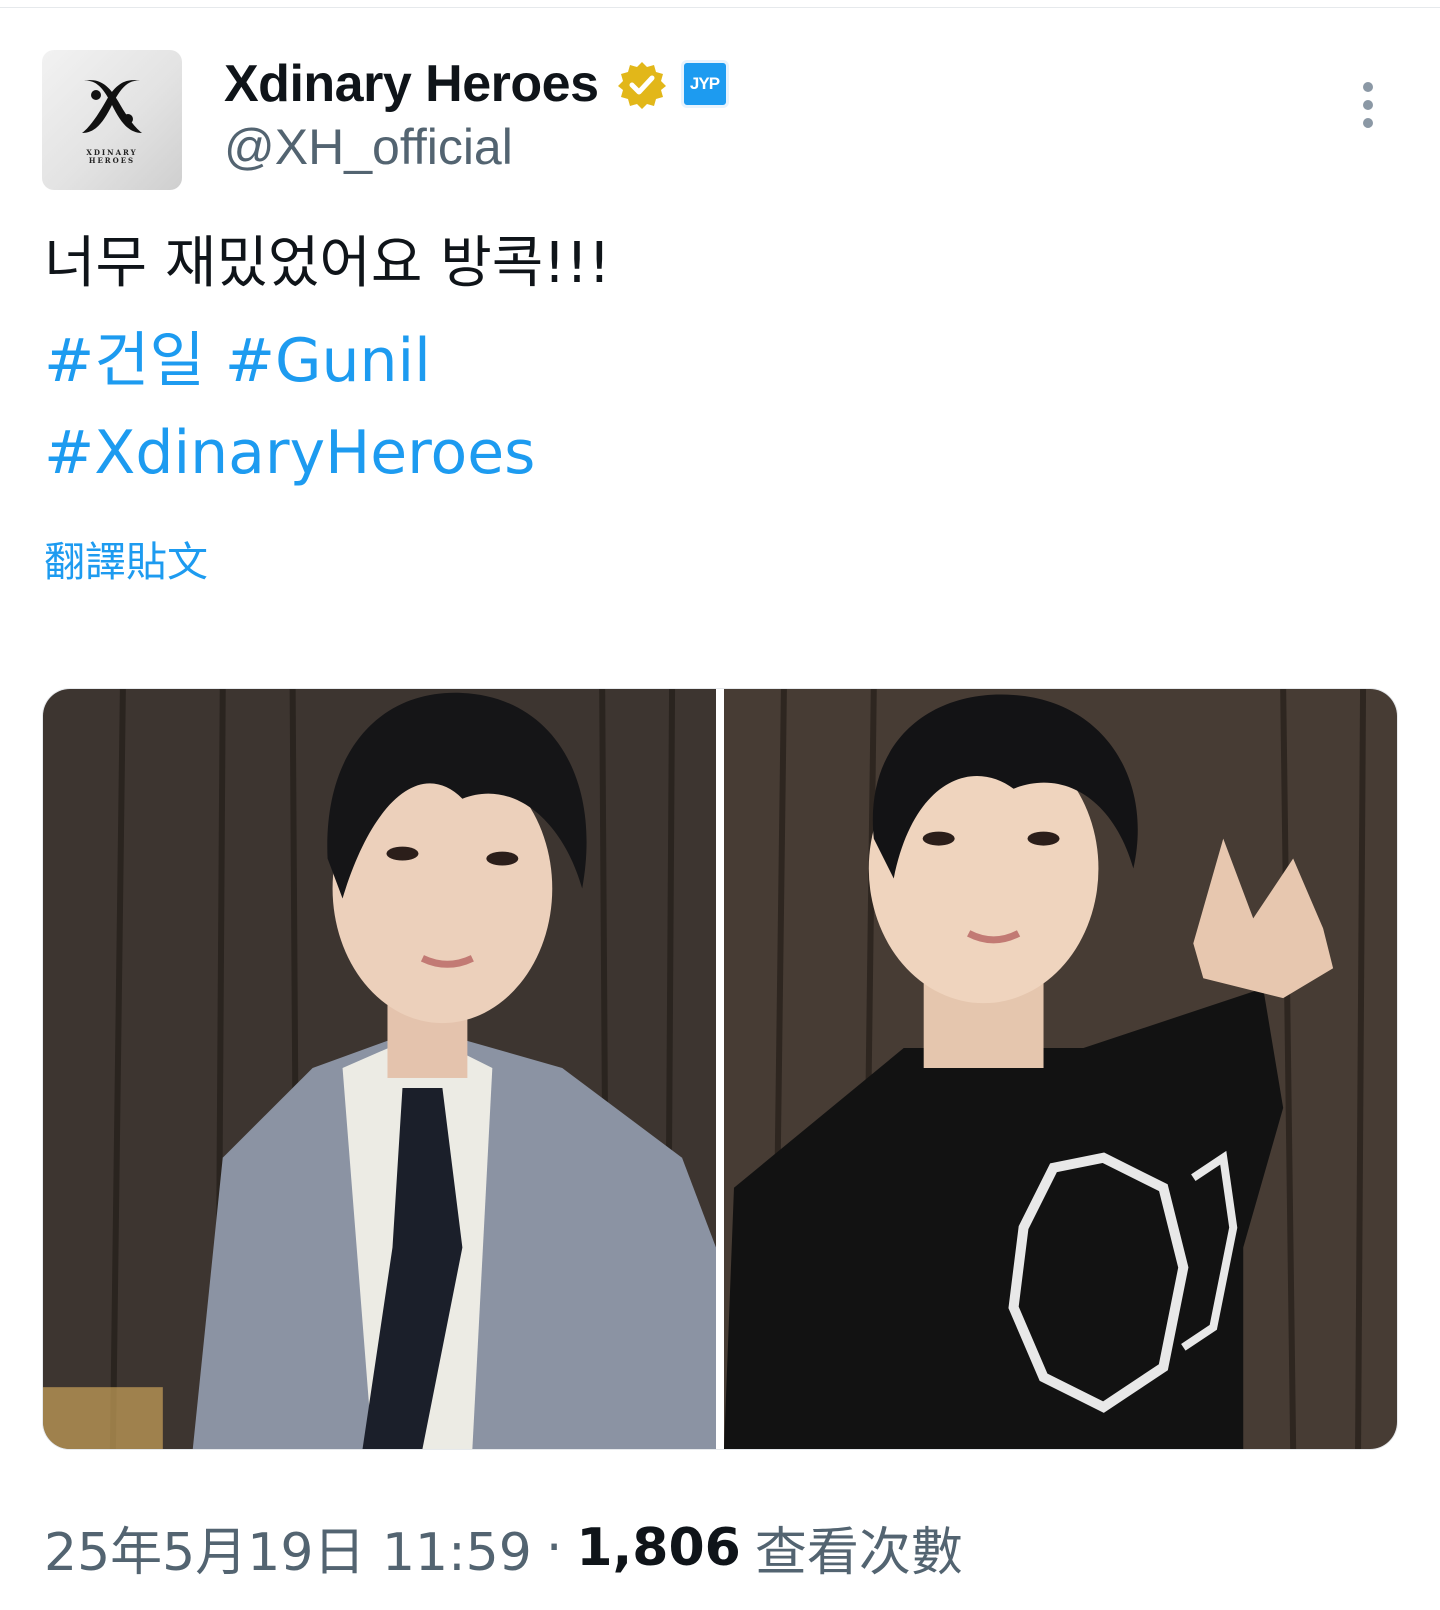  I want to click on hashtag-link: #XdinaryHeroes, so click(289, 453).